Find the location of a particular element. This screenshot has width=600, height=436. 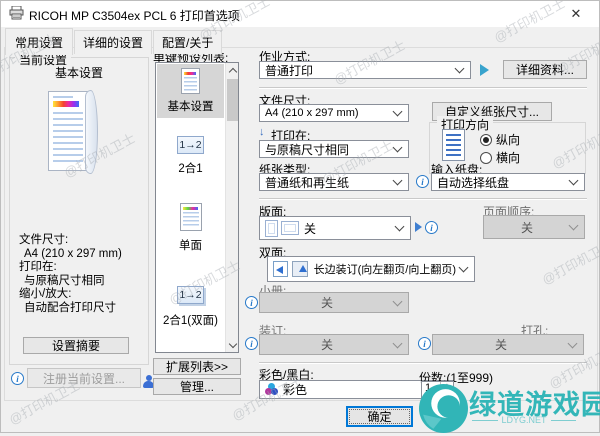

job-type-select: 普通打印 is located at coordinates (365, 70).